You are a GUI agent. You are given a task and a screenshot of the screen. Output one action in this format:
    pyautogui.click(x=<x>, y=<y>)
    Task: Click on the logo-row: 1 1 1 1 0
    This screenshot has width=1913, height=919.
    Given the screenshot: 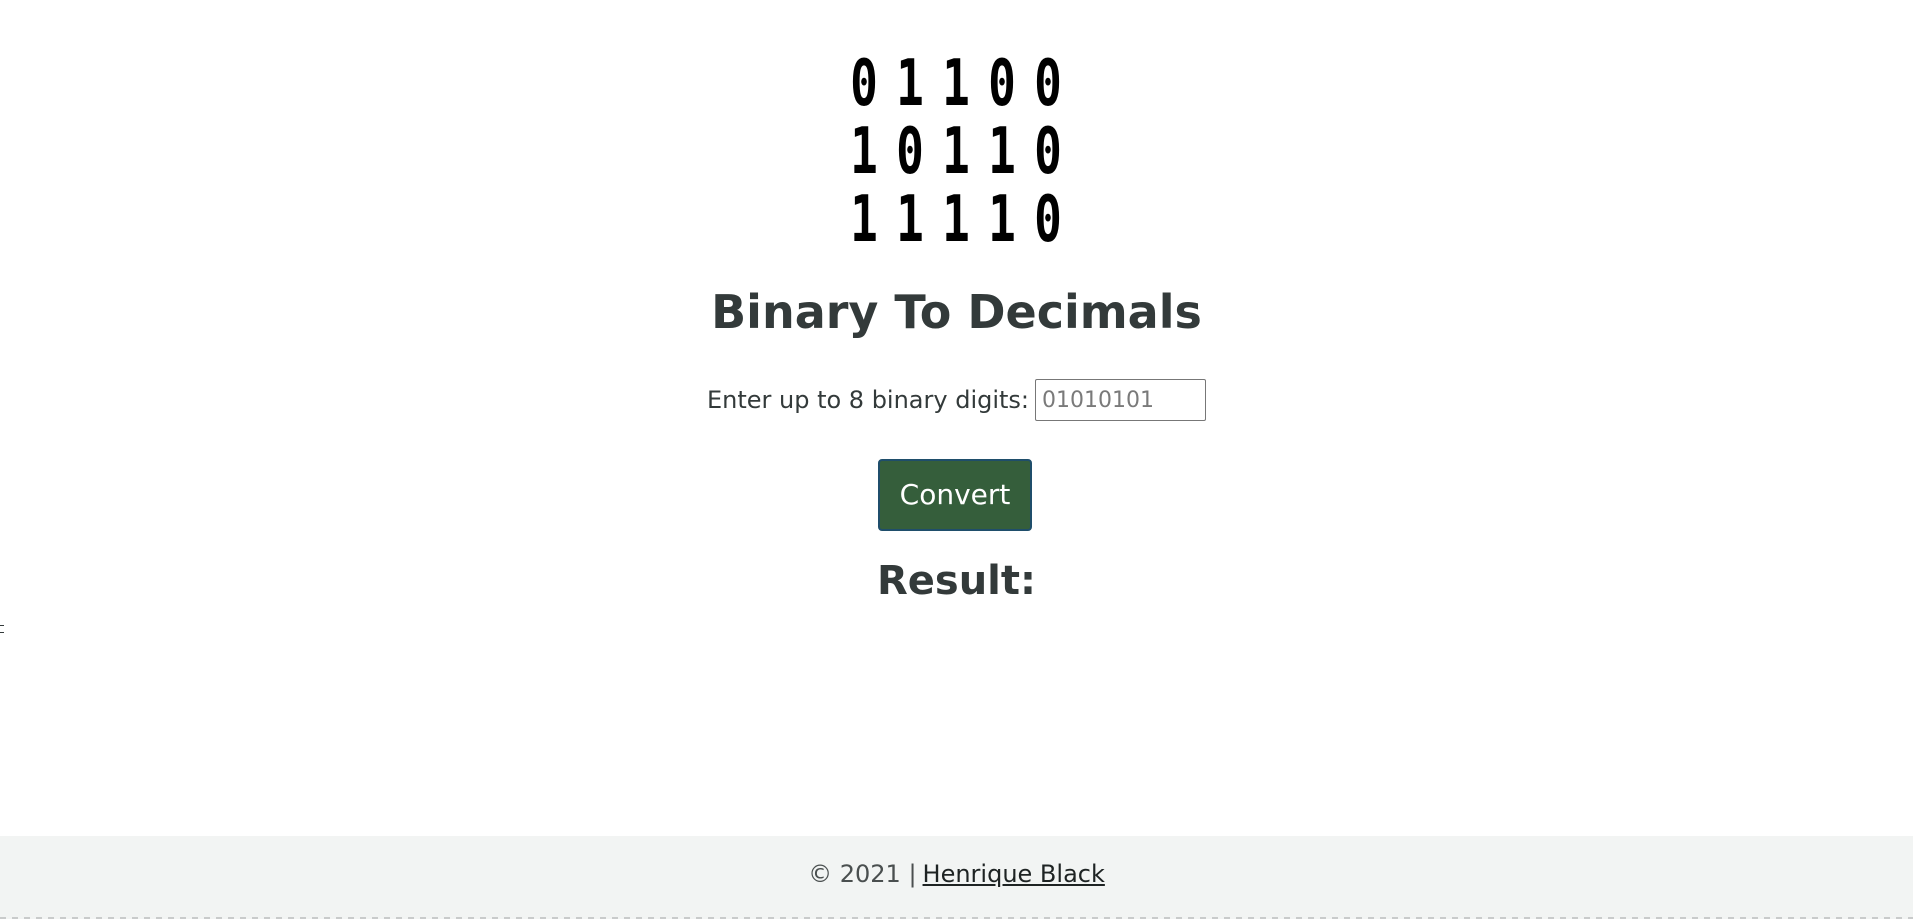 What is the action you would take?
    pyautogui.click(x=956, y=220)
    